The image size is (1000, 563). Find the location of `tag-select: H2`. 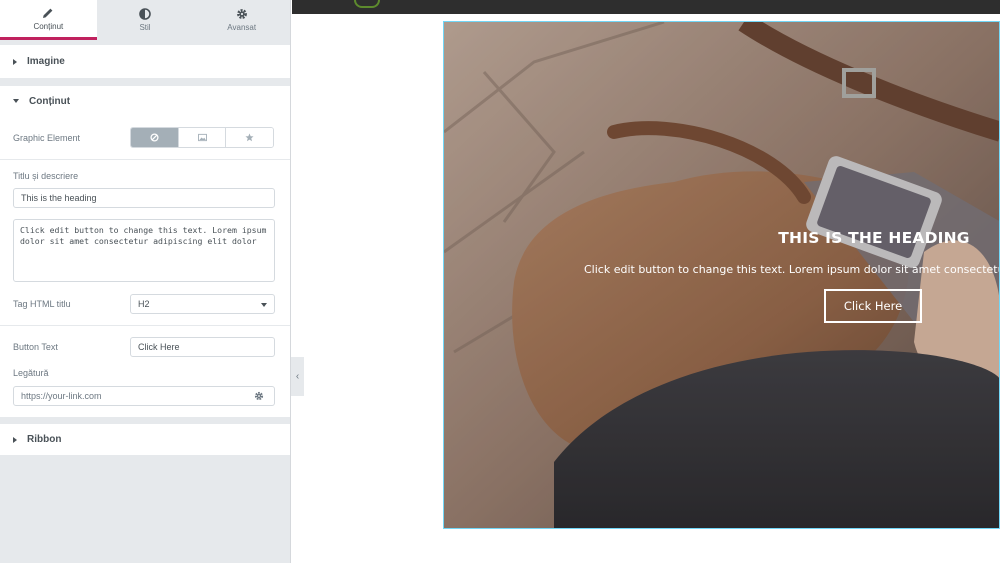

tag-select: H2 is located at coordinates (202, 304).